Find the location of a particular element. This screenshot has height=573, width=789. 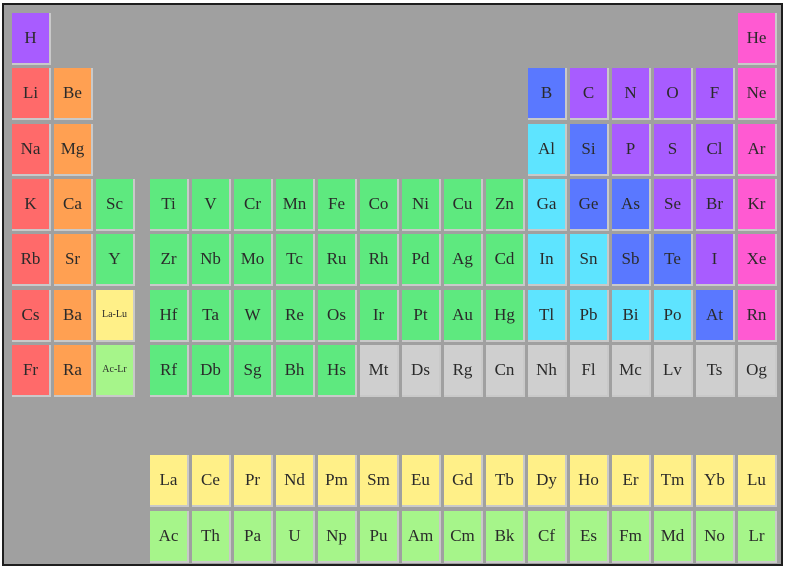

element-dy: Dy is located at coordinates (547, 481).